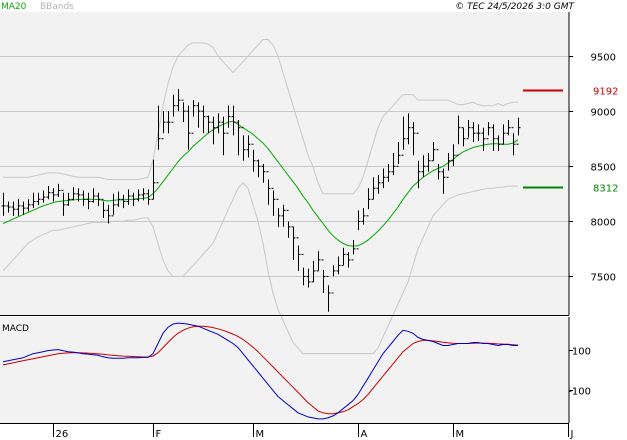  I want to click on price-tick-label: 7500, so click(603, 278).